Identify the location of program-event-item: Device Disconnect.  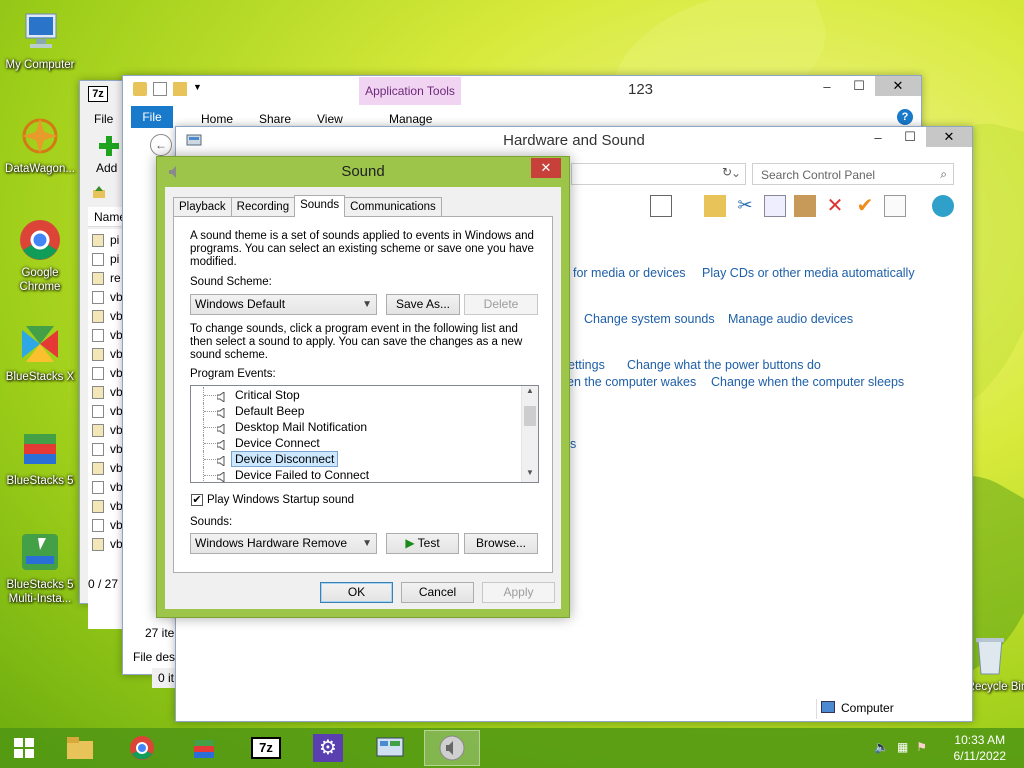
(265, 459).